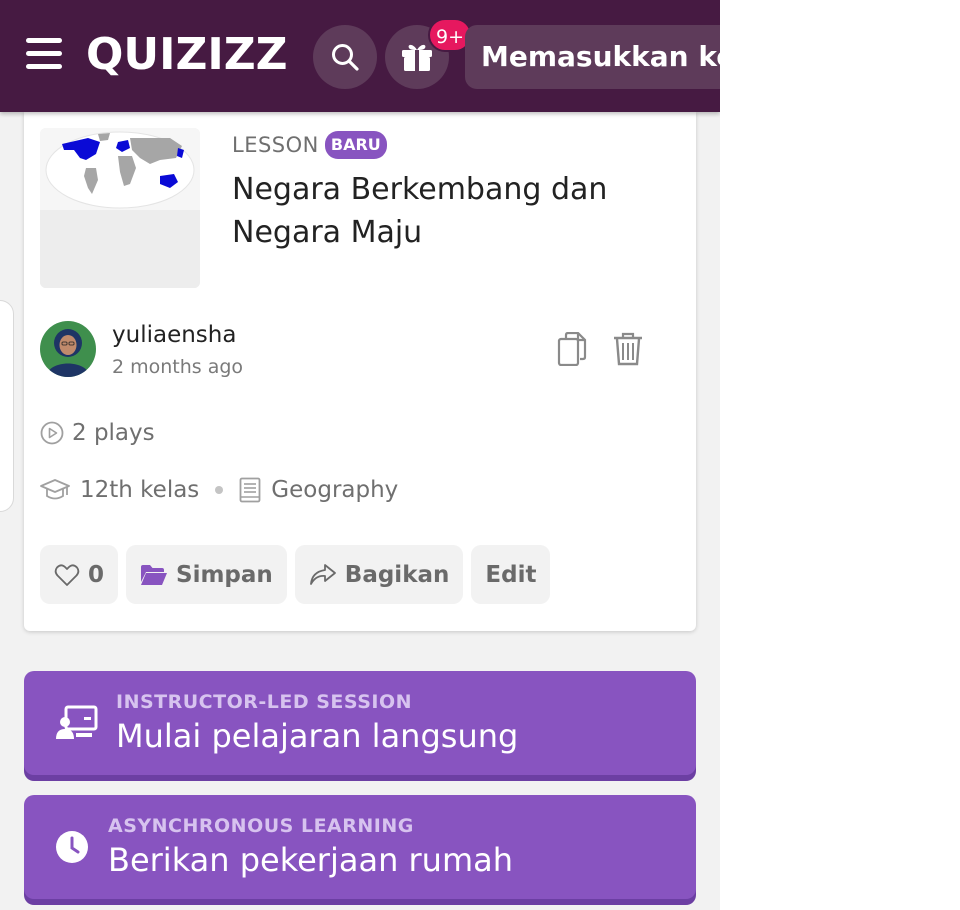  I want to click on graduation-cap-icon, so click(55, 489).